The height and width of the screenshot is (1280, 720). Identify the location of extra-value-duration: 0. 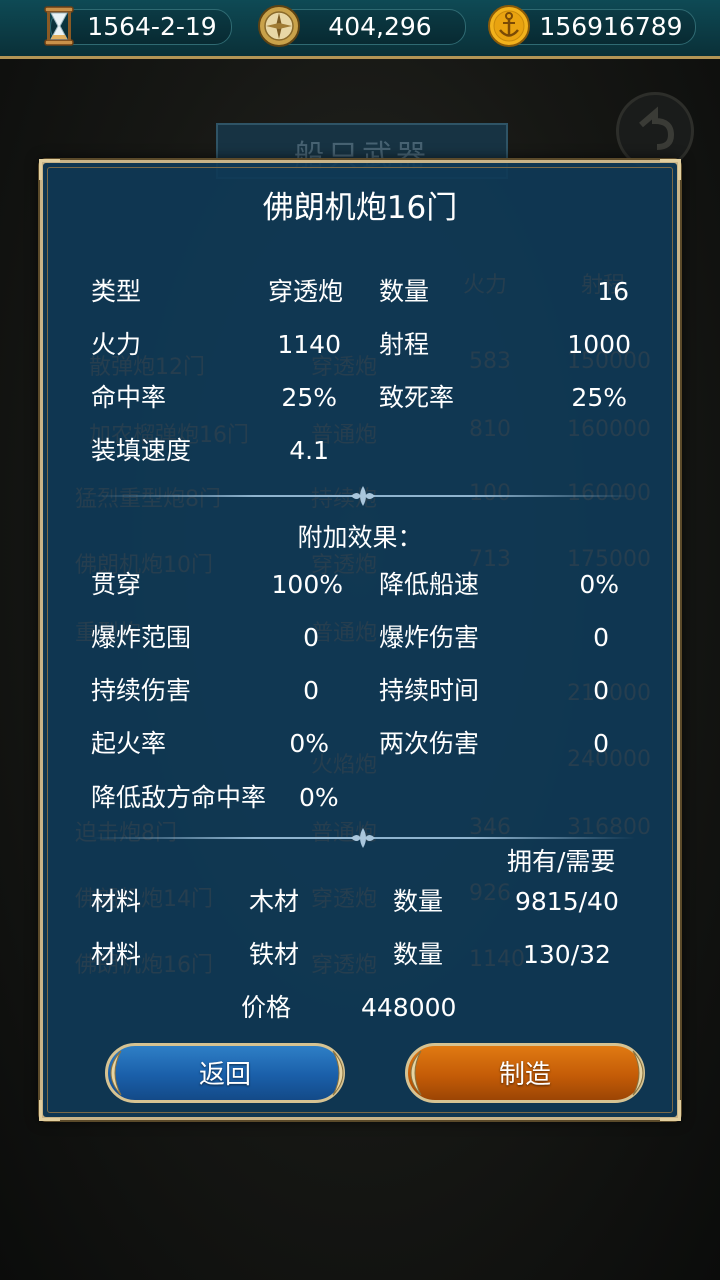
(601, 690).